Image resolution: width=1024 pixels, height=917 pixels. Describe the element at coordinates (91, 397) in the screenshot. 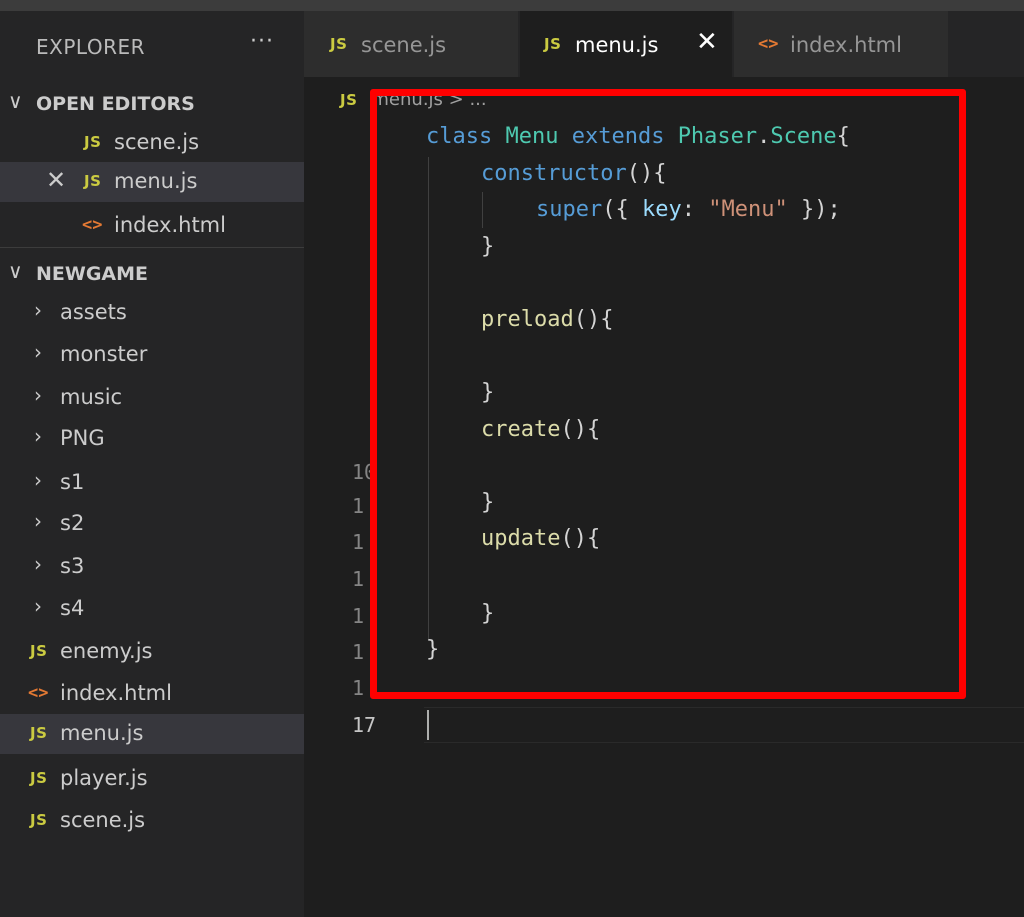

I see `folder-label: music` at that location.